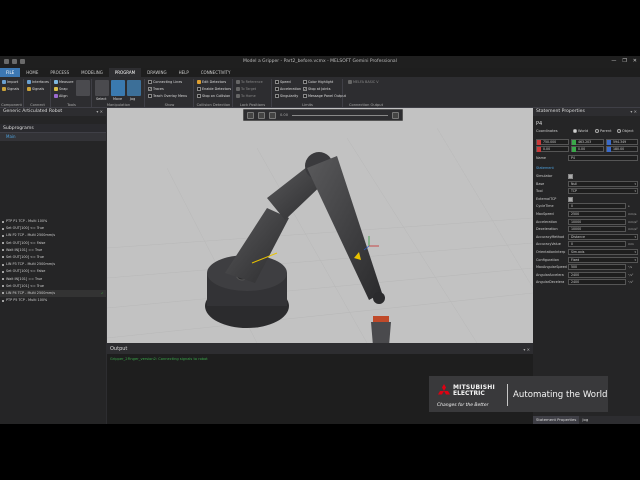 The image size is (640, 480). I want to click on property-value: Distance ▾, so click(603, 236).